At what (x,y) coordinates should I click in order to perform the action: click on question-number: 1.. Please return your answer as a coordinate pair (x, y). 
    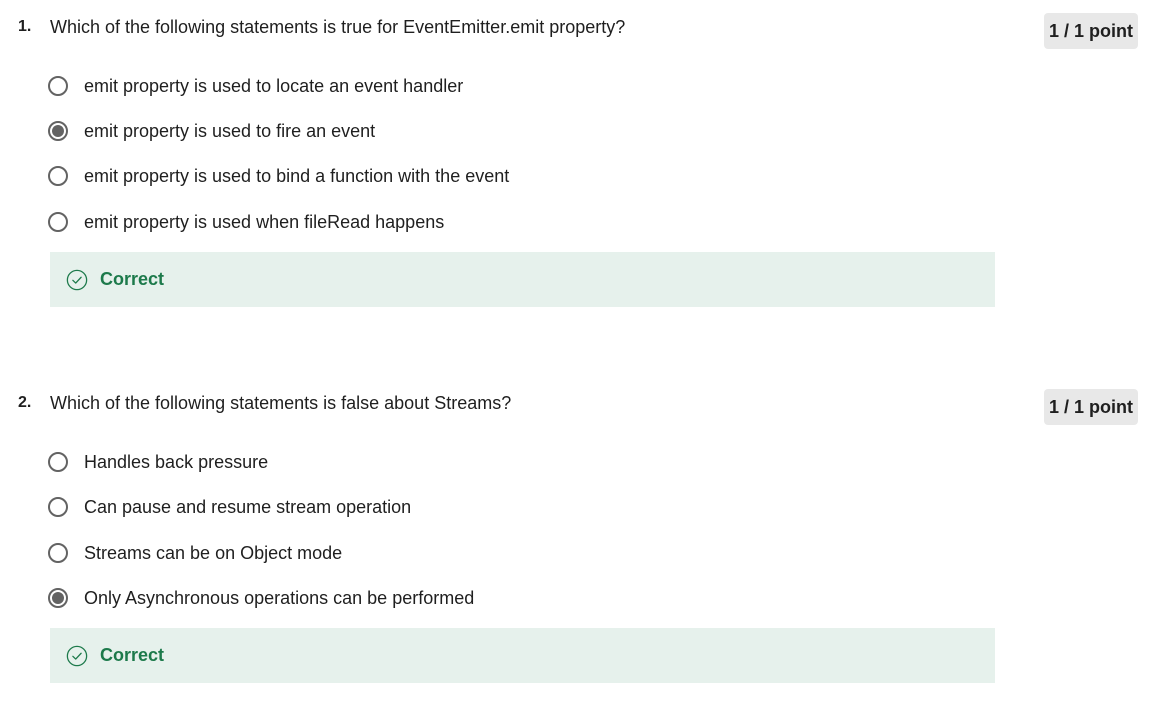
    Looking at the image, I should click on (25, 26).